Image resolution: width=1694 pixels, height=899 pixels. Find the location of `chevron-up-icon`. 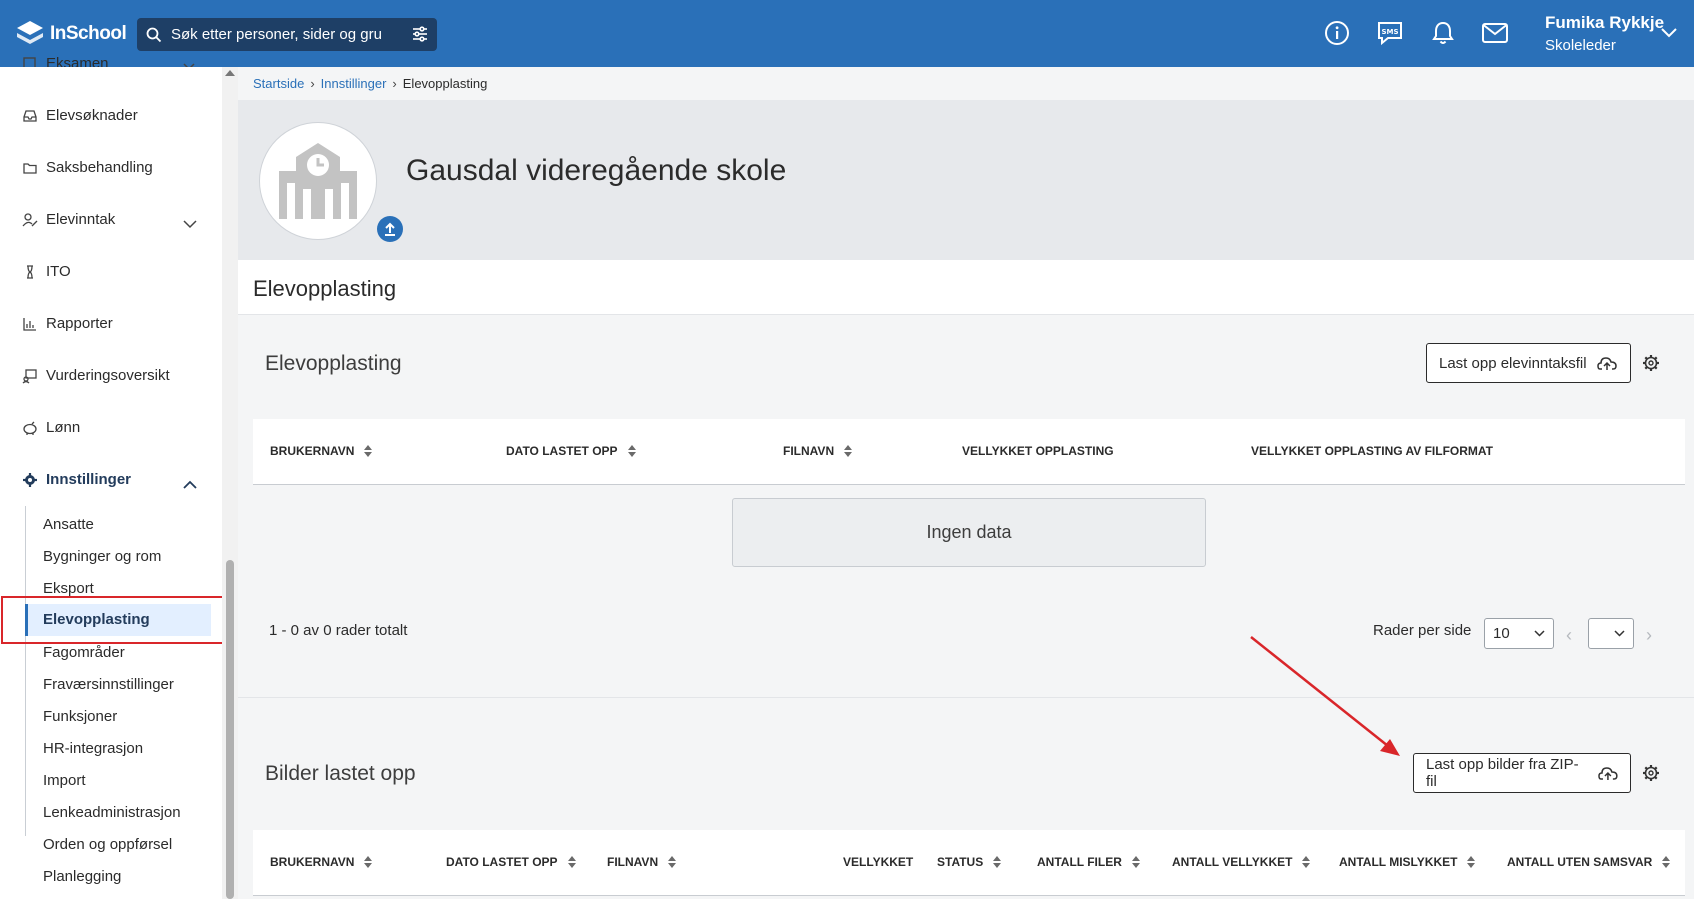

chevron-up-icon is located at coordinates (190, 485).